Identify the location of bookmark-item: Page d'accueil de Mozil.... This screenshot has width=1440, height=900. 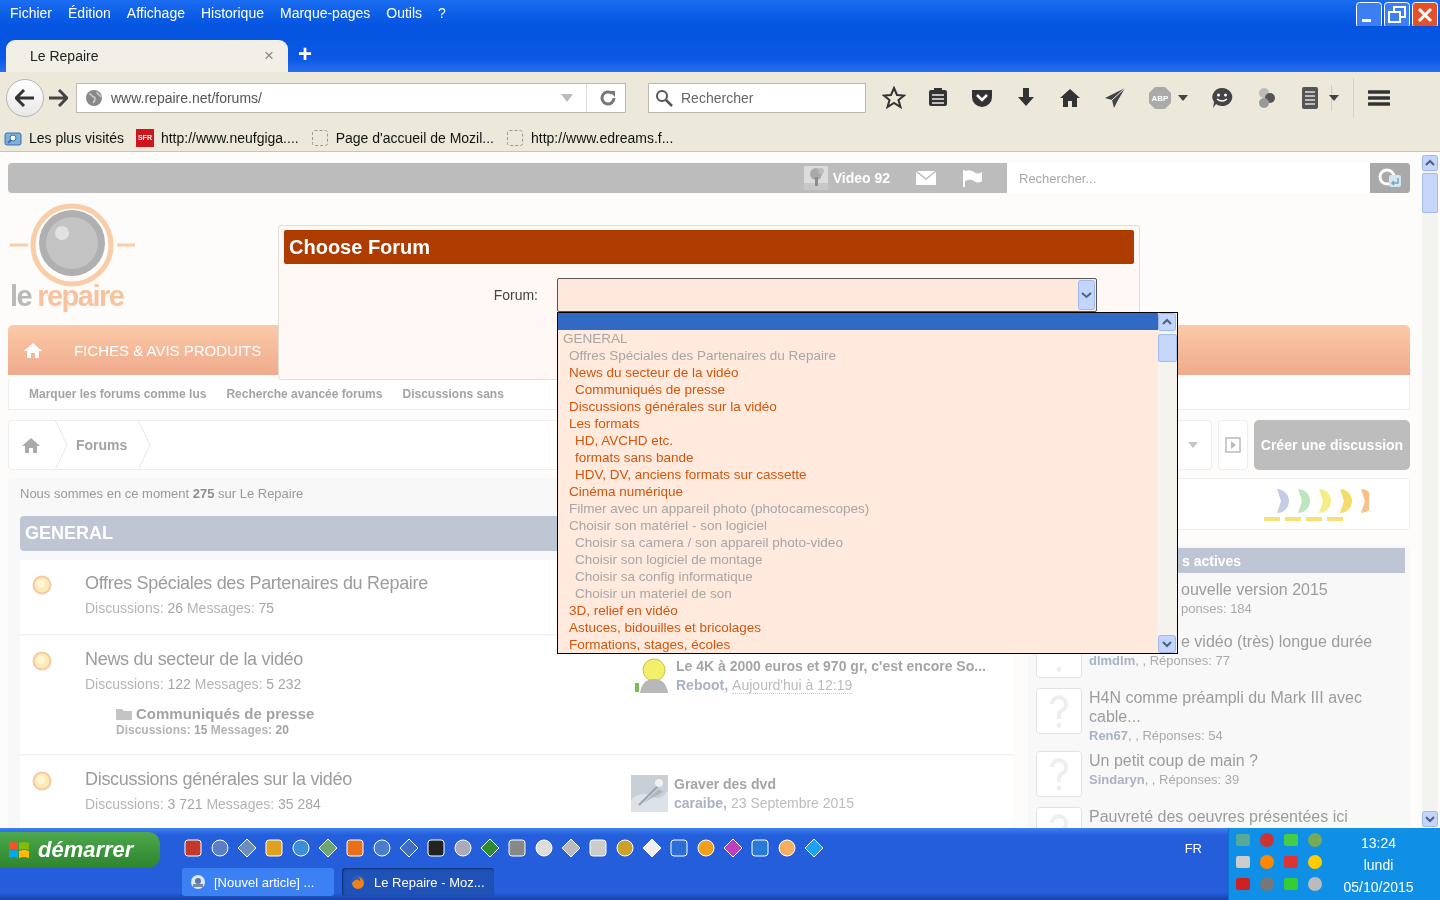
(402, 137).